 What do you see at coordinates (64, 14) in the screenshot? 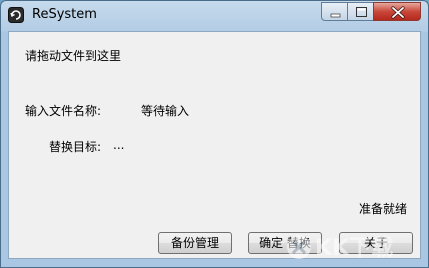
I see `window-title: ReSystem` at bounding box center [64, 14].